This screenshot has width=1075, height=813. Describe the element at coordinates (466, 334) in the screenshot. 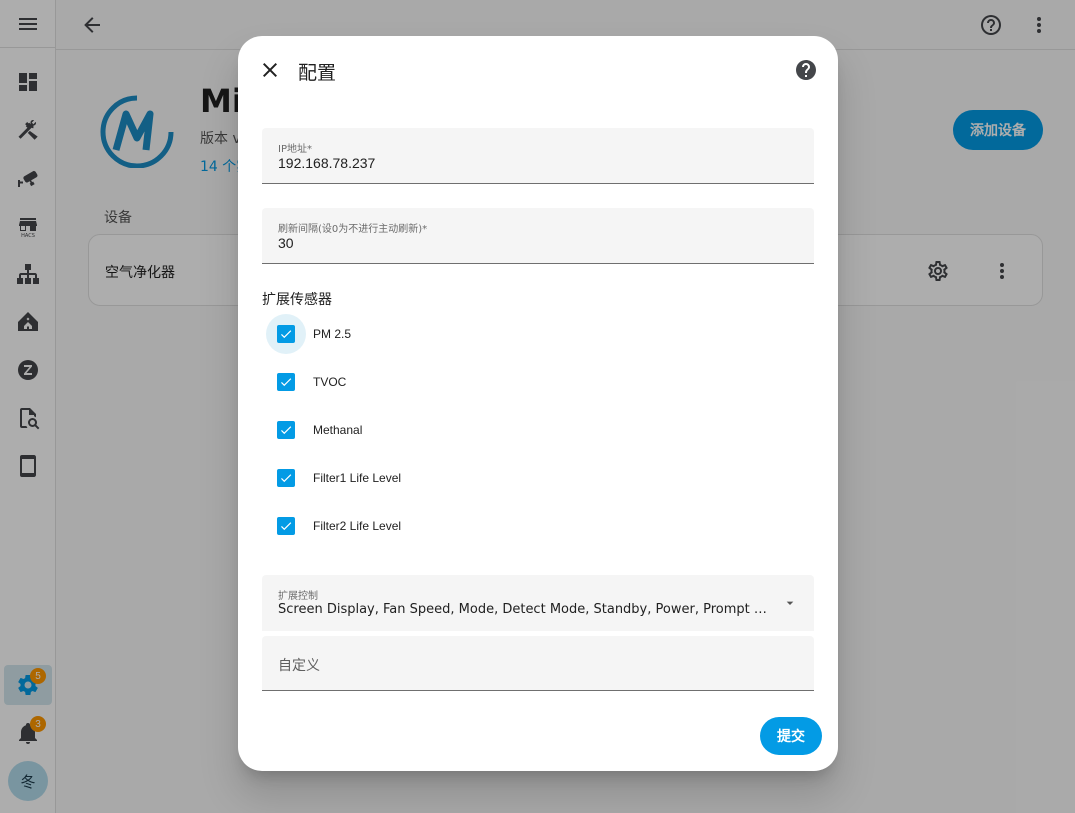

I see `checkbox-pm25: PM 2.5` at that location.